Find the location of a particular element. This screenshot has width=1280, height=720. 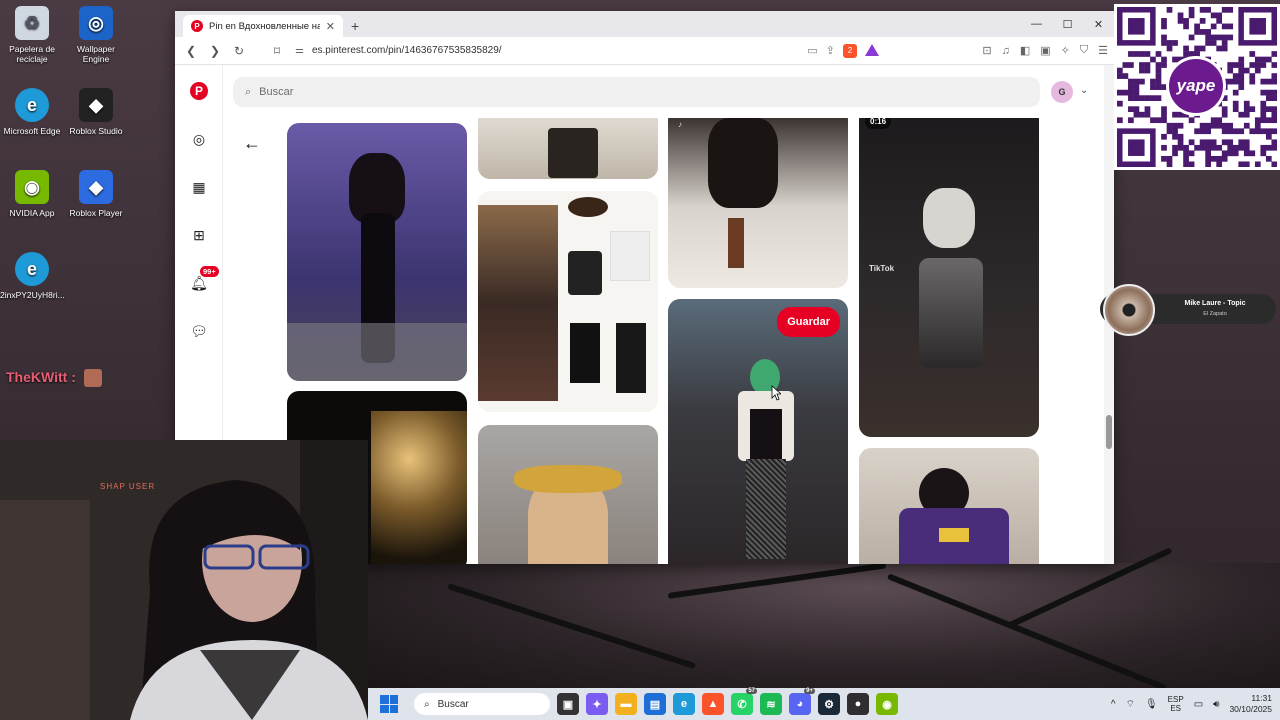

folder-icon: ▬ is located at coordinates (626, 704).